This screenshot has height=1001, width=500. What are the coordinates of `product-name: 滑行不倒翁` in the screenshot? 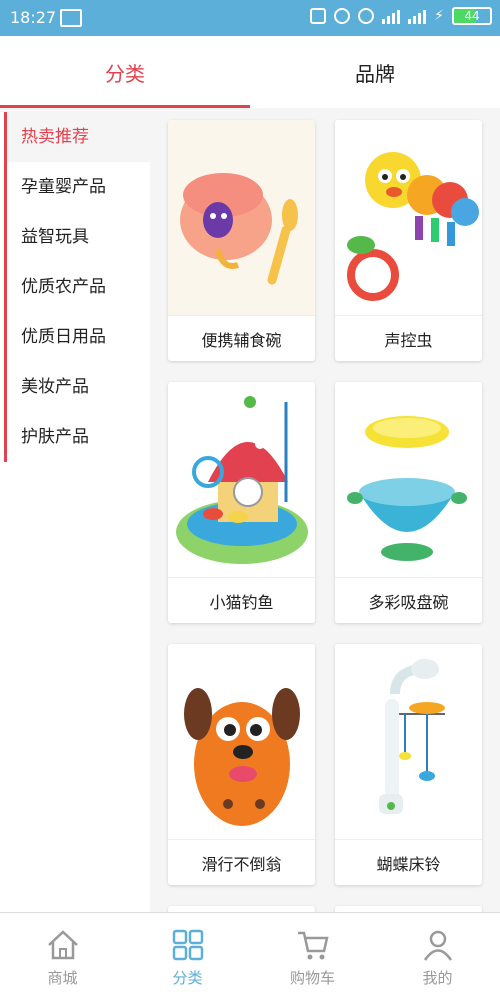 It's located at (241, 862).